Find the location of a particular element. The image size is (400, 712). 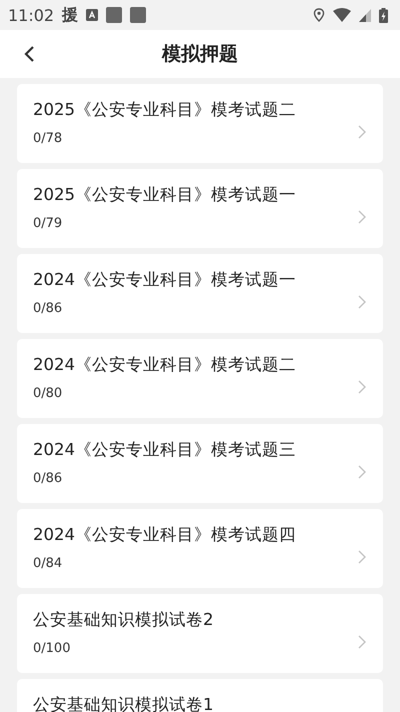

battery-icon is located at coordinates (383, 15).